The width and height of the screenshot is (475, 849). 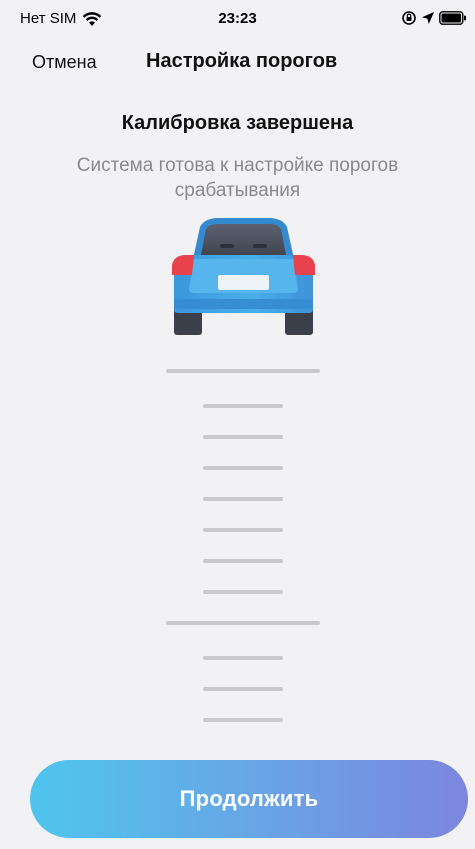 I want to click on navigation-bar: Отмена Настройка порогов, so click(x=237, y=62).